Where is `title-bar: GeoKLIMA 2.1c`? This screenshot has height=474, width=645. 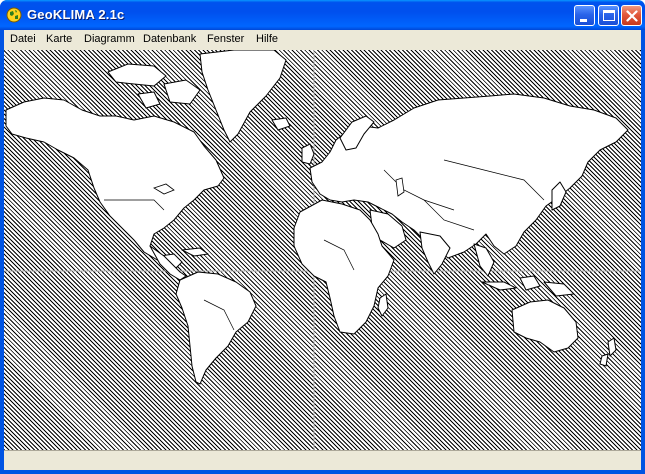 title-bar: GeoKLIMA 2.1c is located at coordinates (322, 15).